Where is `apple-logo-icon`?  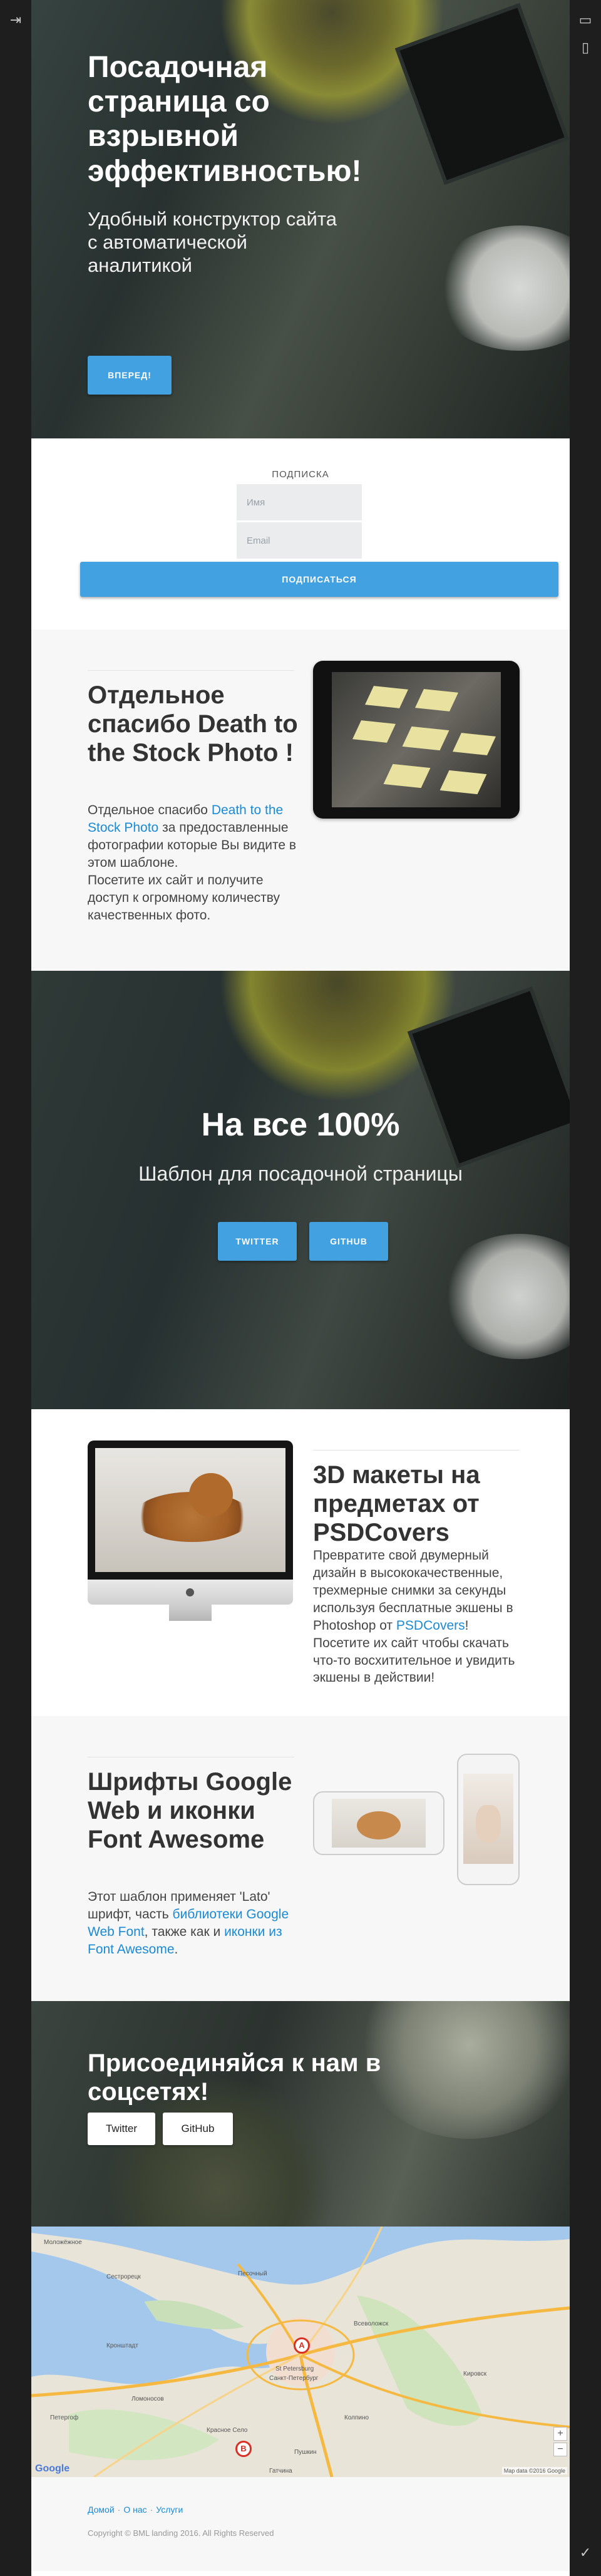 apple-logo-icon is located at coordinates (190, 1592).